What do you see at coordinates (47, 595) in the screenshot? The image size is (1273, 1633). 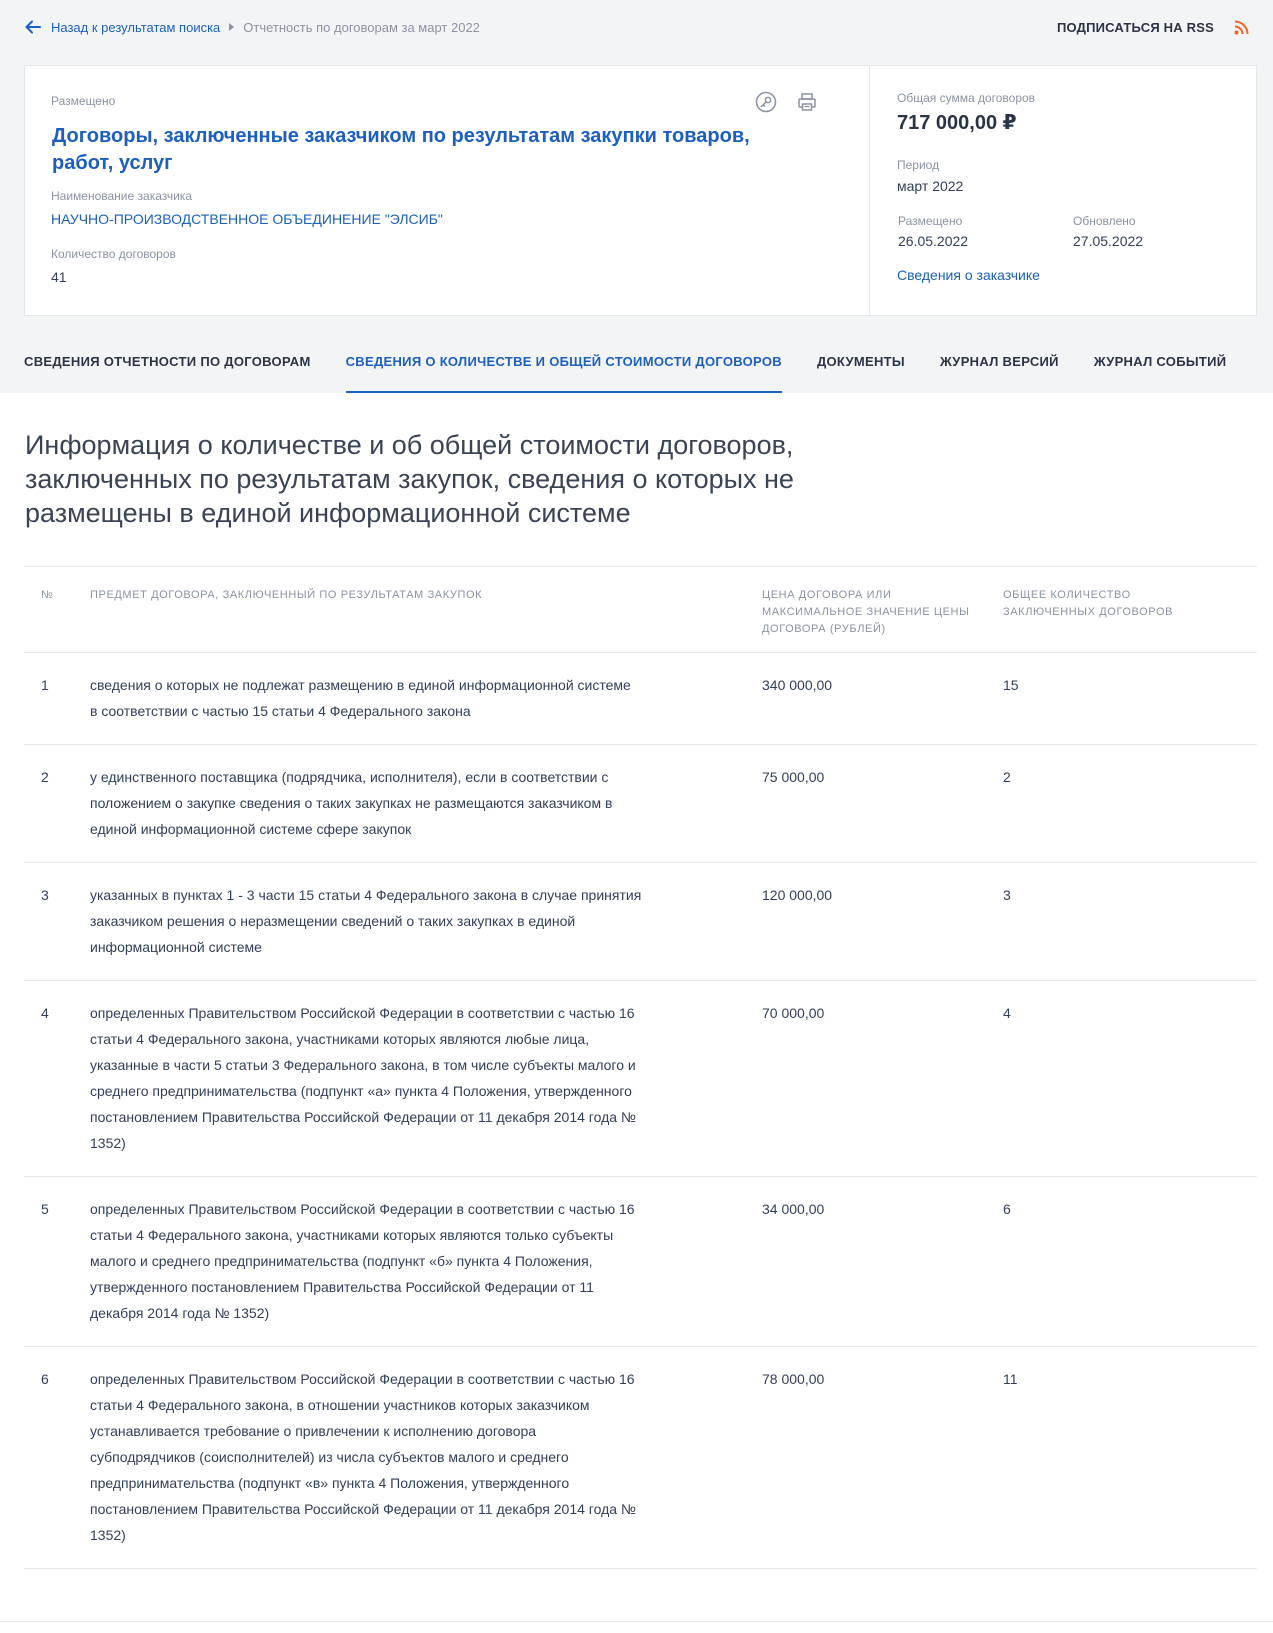 I see `header-num: №` at bounding box center [47, 595].